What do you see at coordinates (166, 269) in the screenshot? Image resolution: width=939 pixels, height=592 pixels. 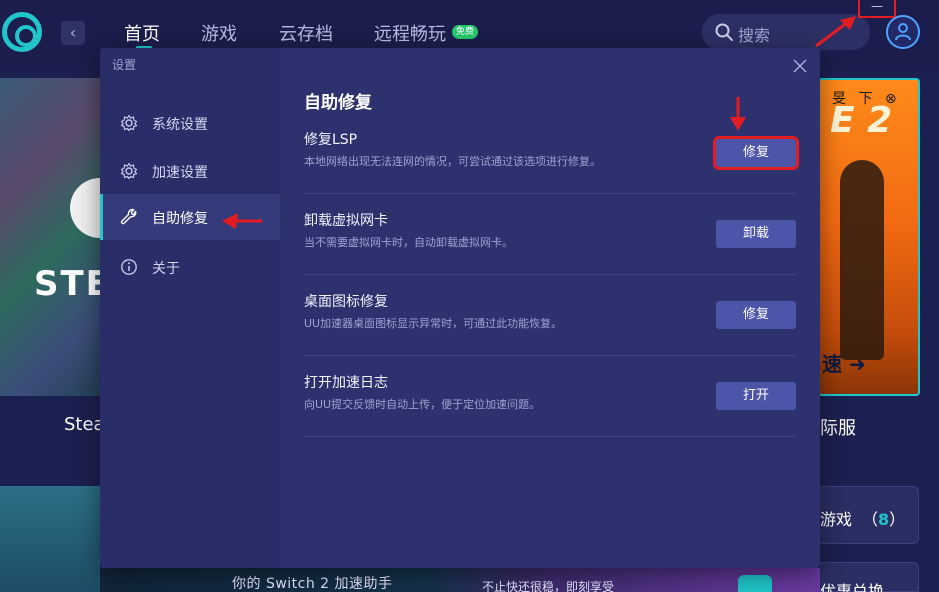 I see `sidebar-item-label: 关于` at bounding box center [166, 269].